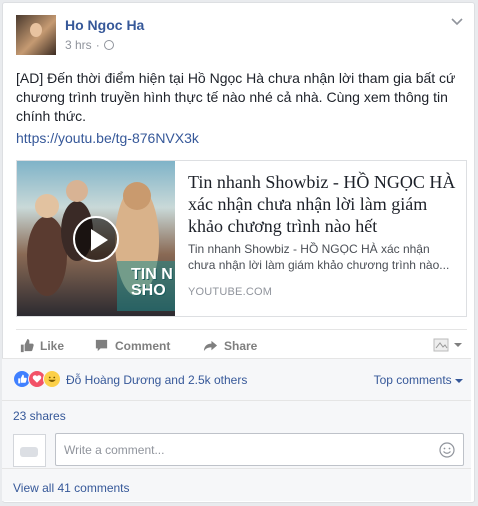 The width and height of the screenshot is (478, 506). Describe the element at coordinates (412, 380) in the screenshot. I see `top-comments-label: Top comments` at that location.